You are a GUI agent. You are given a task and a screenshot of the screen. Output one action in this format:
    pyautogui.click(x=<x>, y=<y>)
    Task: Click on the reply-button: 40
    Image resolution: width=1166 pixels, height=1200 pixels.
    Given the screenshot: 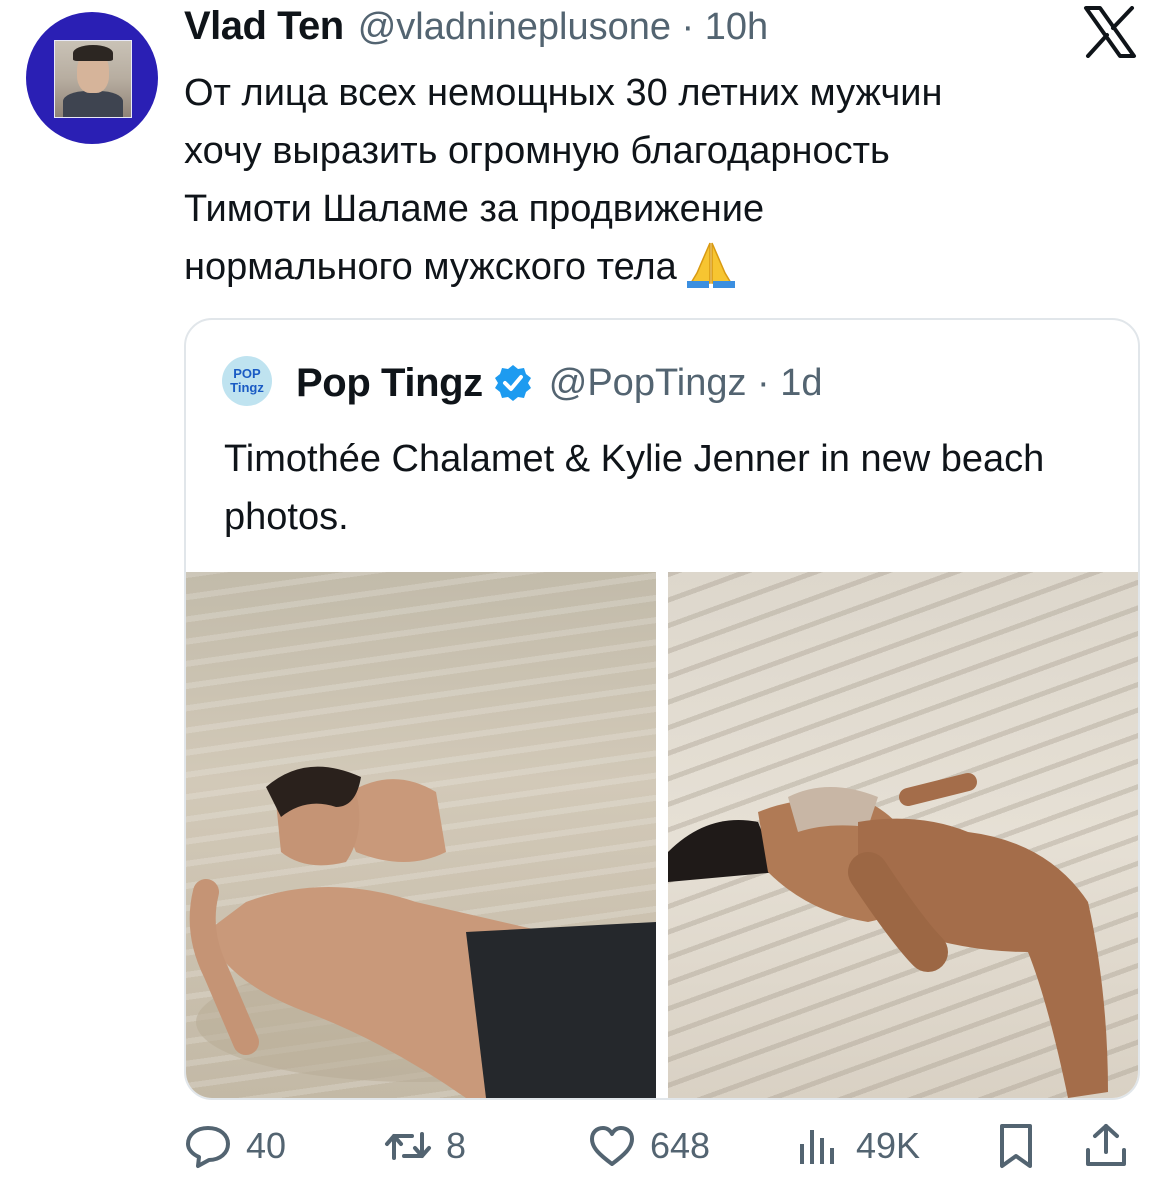 What is the action you would take?
    pyautogui.click(x=235, y=1146)
    